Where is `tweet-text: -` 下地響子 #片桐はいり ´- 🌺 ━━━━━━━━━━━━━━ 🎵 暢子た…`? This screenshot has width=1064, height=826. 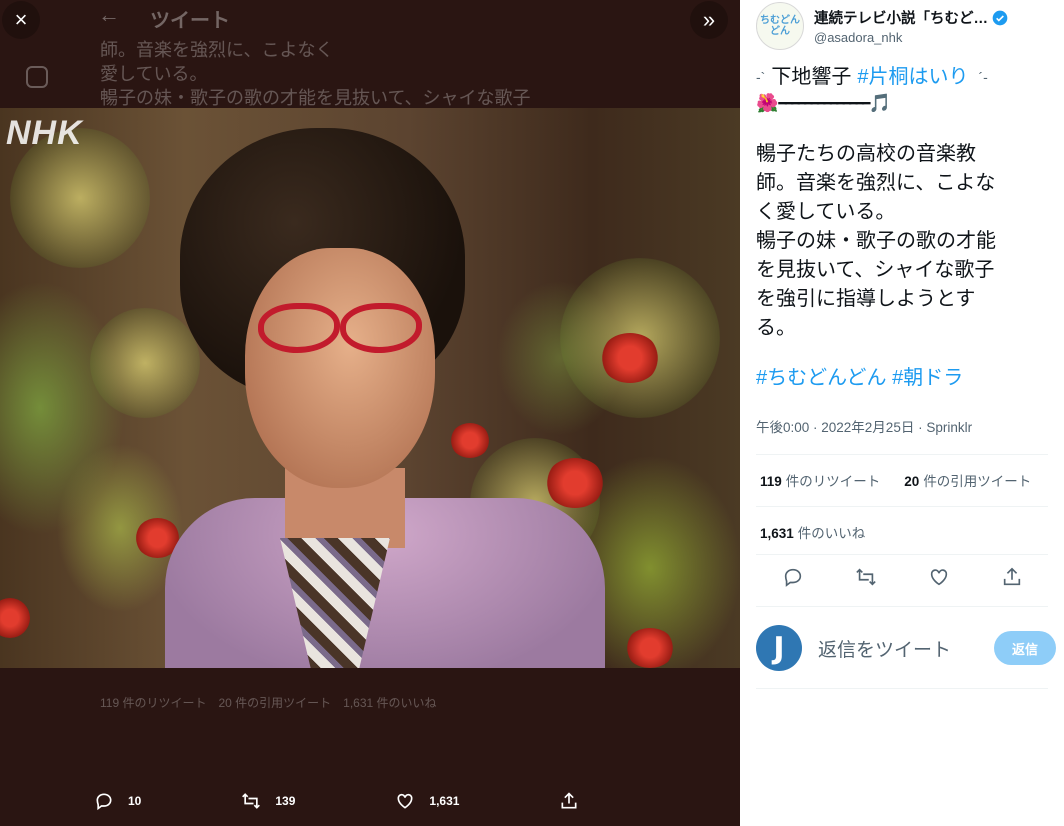
tweet-text: -` 下地響子 #片桐はいり ´- 🌺 ━━━━━━━━━━━━━━ 🎵 暢子た… is located at coordinates (906, 227).